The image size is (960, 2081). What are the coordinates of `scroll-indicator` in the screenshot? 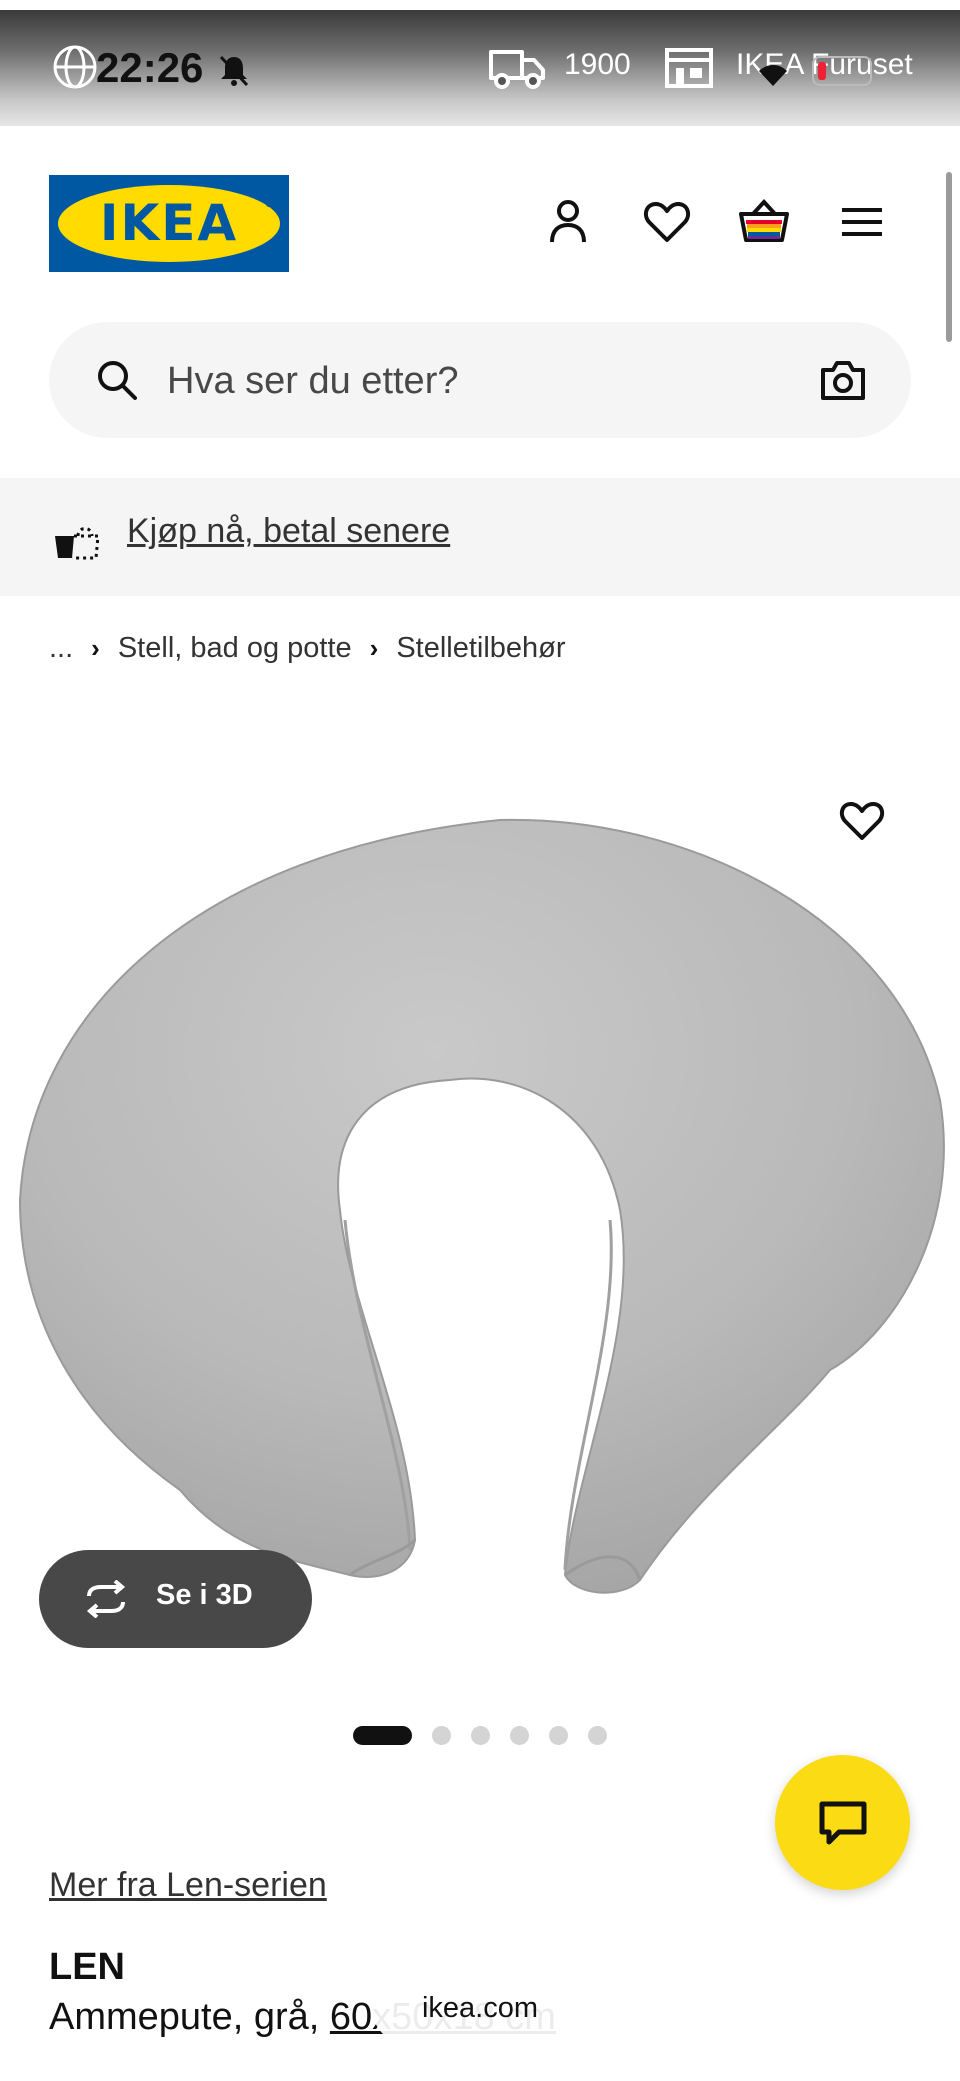 It's located at (949, 257).